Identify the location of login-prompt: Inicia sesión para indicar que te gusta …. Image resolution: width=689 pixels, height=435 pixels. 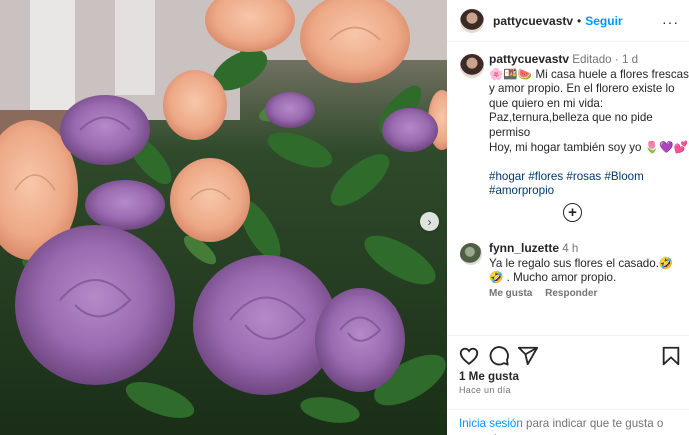
(568, 422).